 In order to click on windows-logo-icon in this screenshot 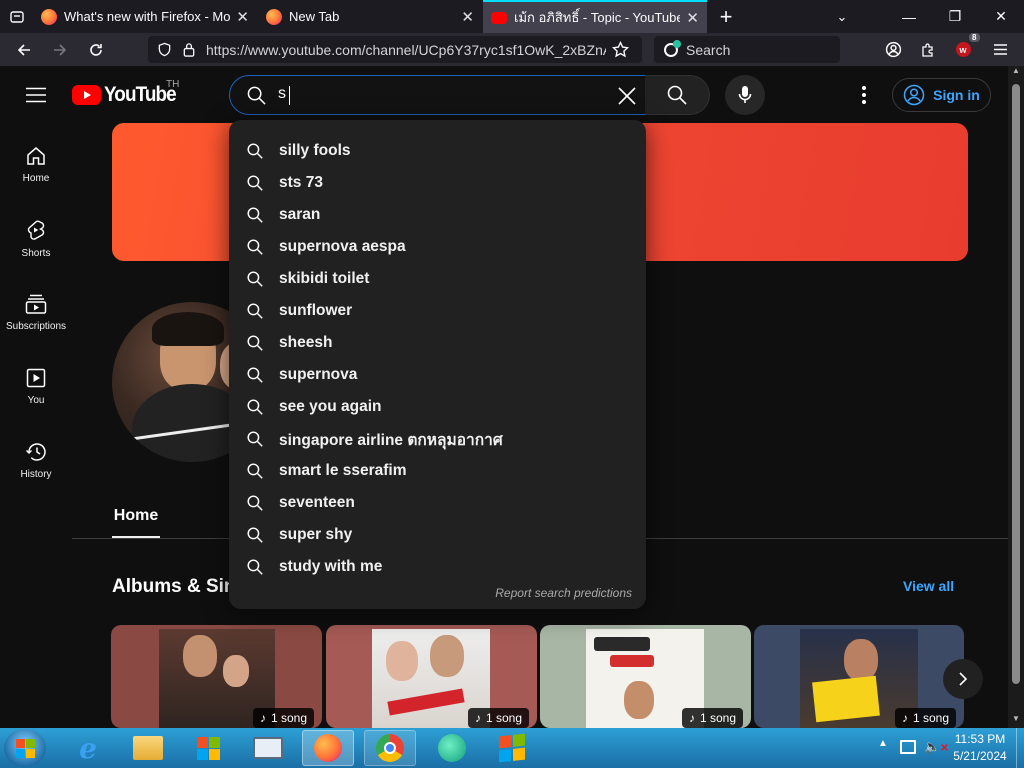, I will do `click(25, 748)`.